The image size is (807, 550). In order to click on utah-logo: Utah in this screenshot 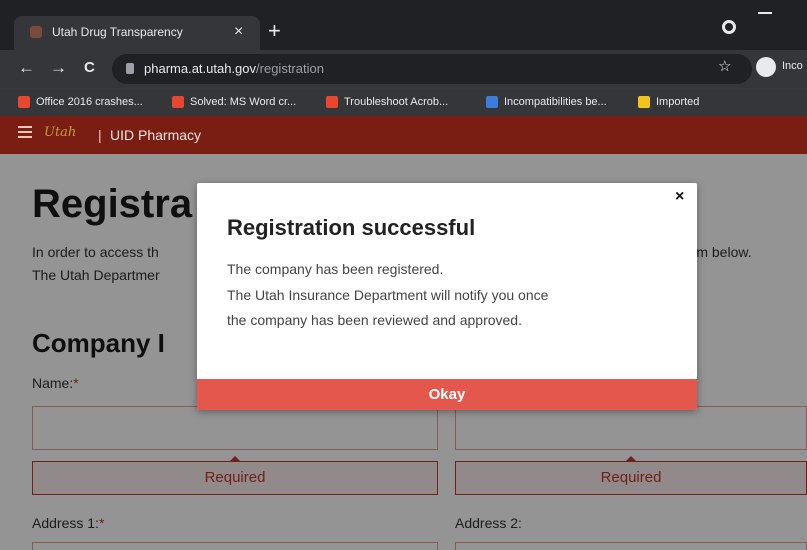, I will do `click(64, 135)`.